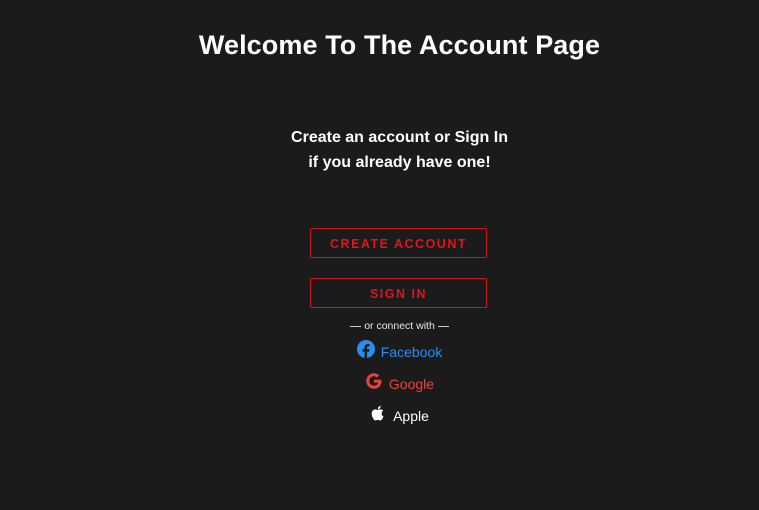 The width and height of the screenshot is (759, 510). I want to click on subtitle-line-2: if you already have one!, so click(399, 162).